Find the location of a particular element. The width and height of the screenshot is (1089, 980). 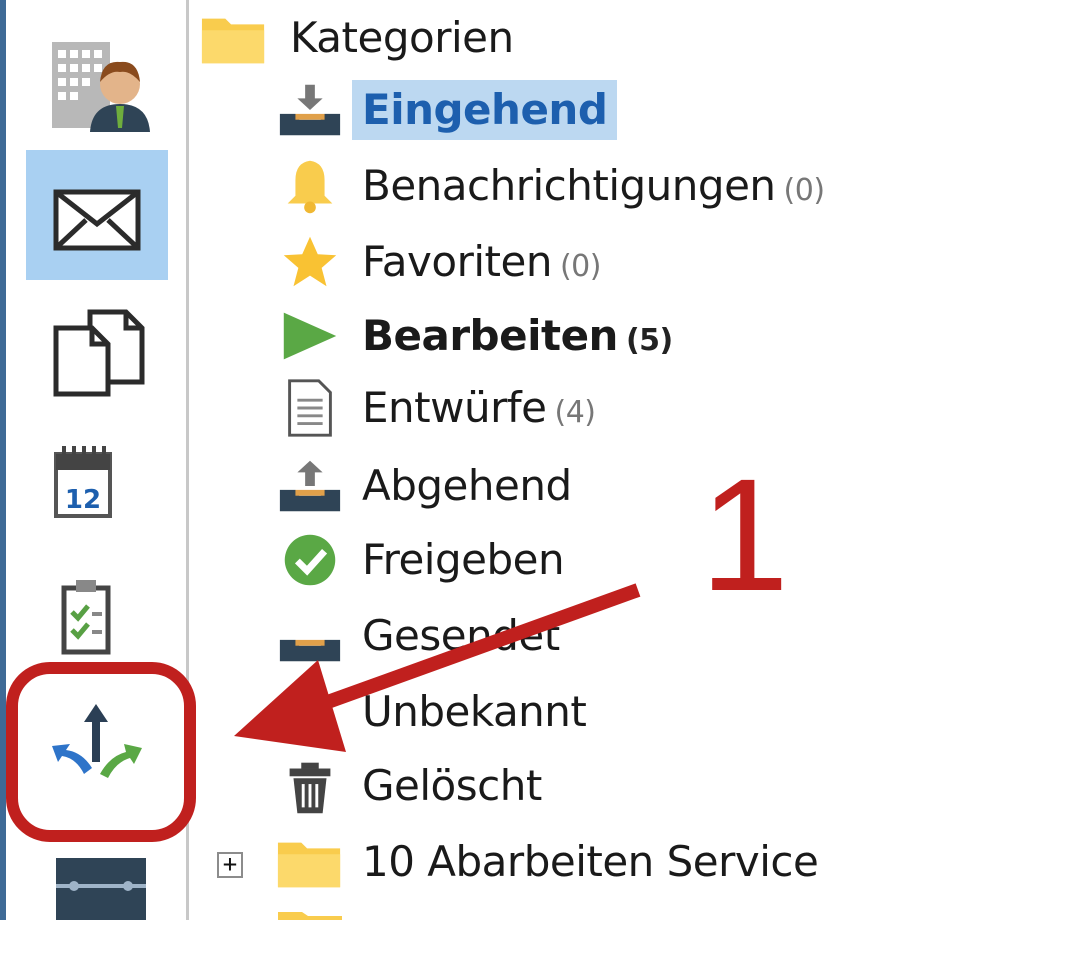

nav-calendar-button: 12 is located at coordinates (97, 495).